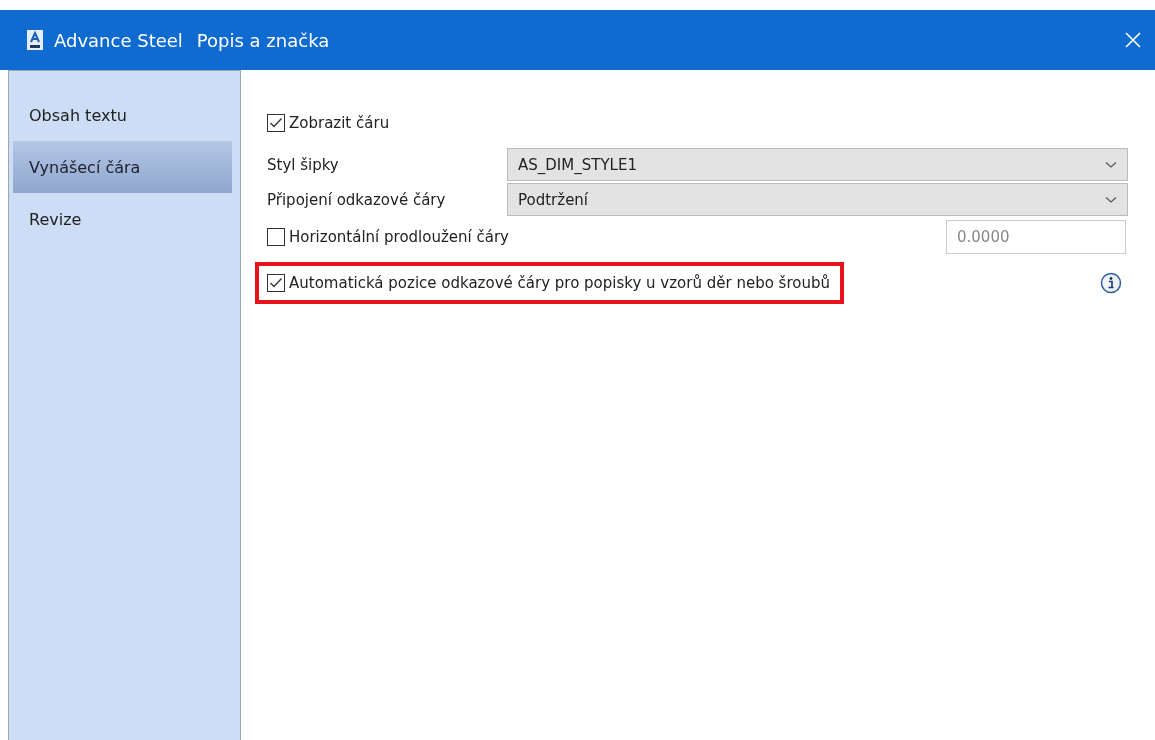  I want to click on app-name: Advance Steel, so click(118, 40).